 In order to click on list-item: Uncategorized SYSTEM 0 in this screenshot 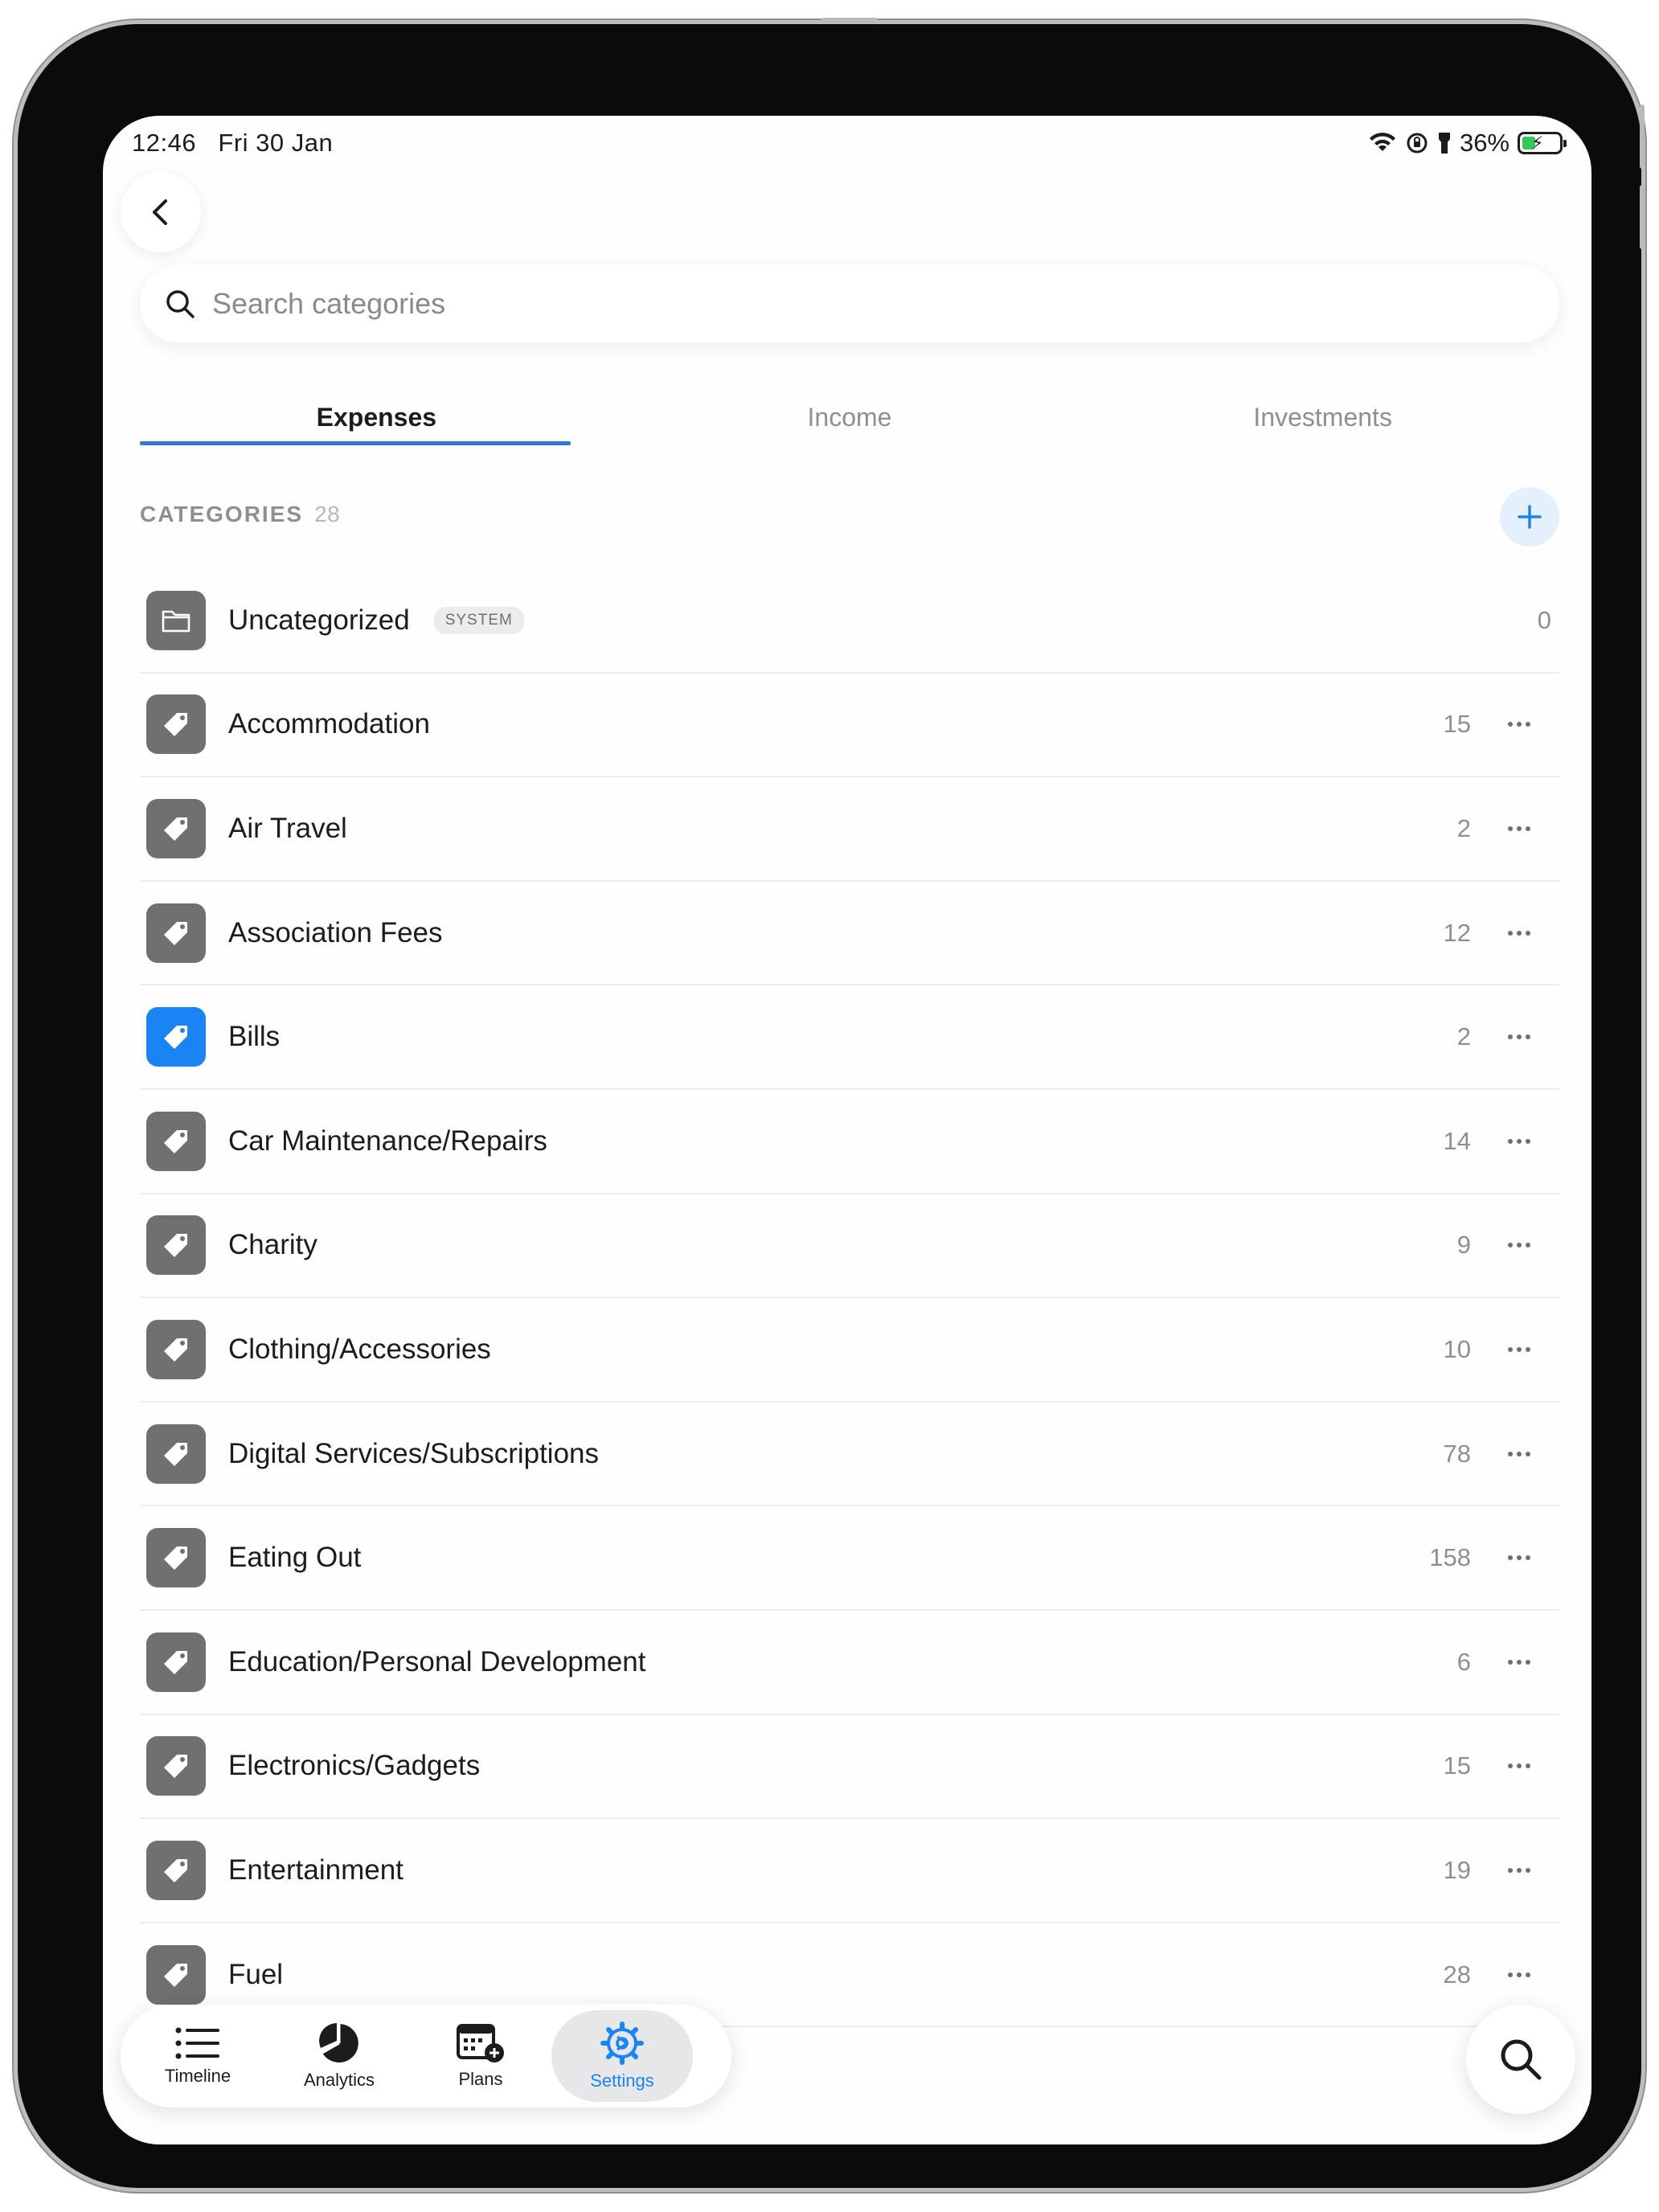, I will do `click(849, 621)`.